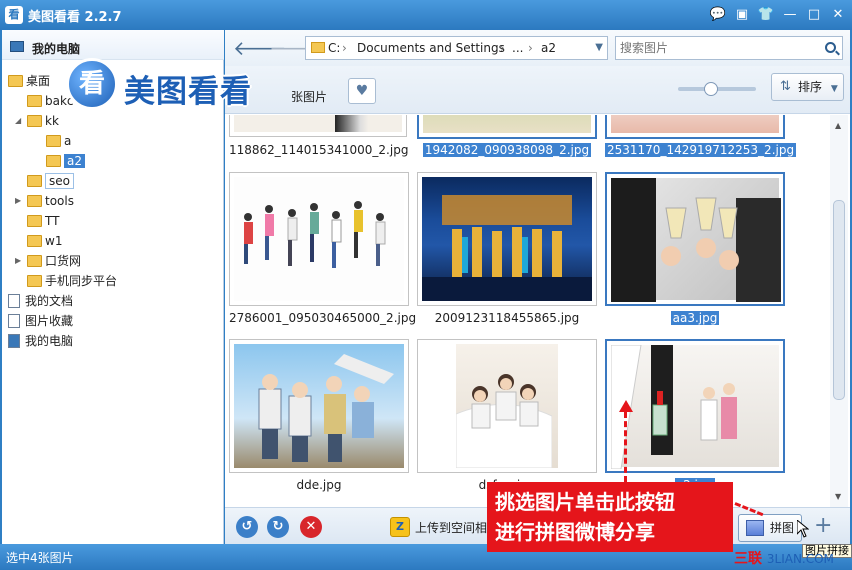  What do you see at coordinates (323, 318) in the screenshot?
I see `thumbnail-caption: 2786001_095030465000_2.jpg` at bounding box center [323, 318].